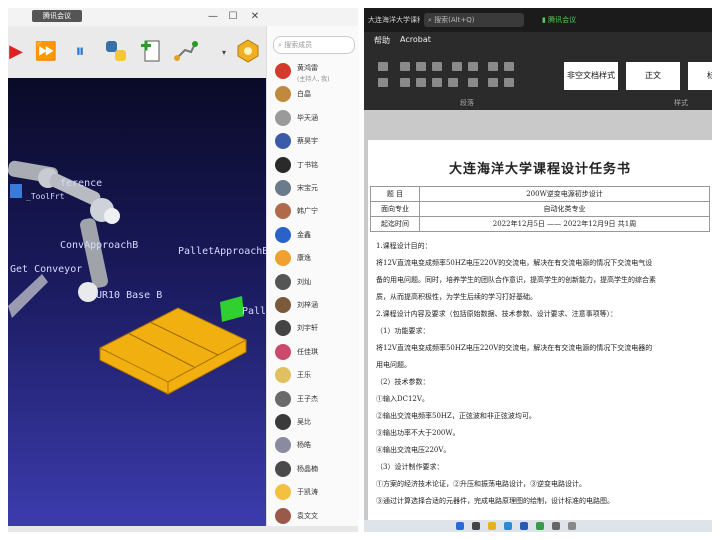  Describe the element at coordinates (304, 422) in the screenshot. I see `participant-name: 吴比` at that location.